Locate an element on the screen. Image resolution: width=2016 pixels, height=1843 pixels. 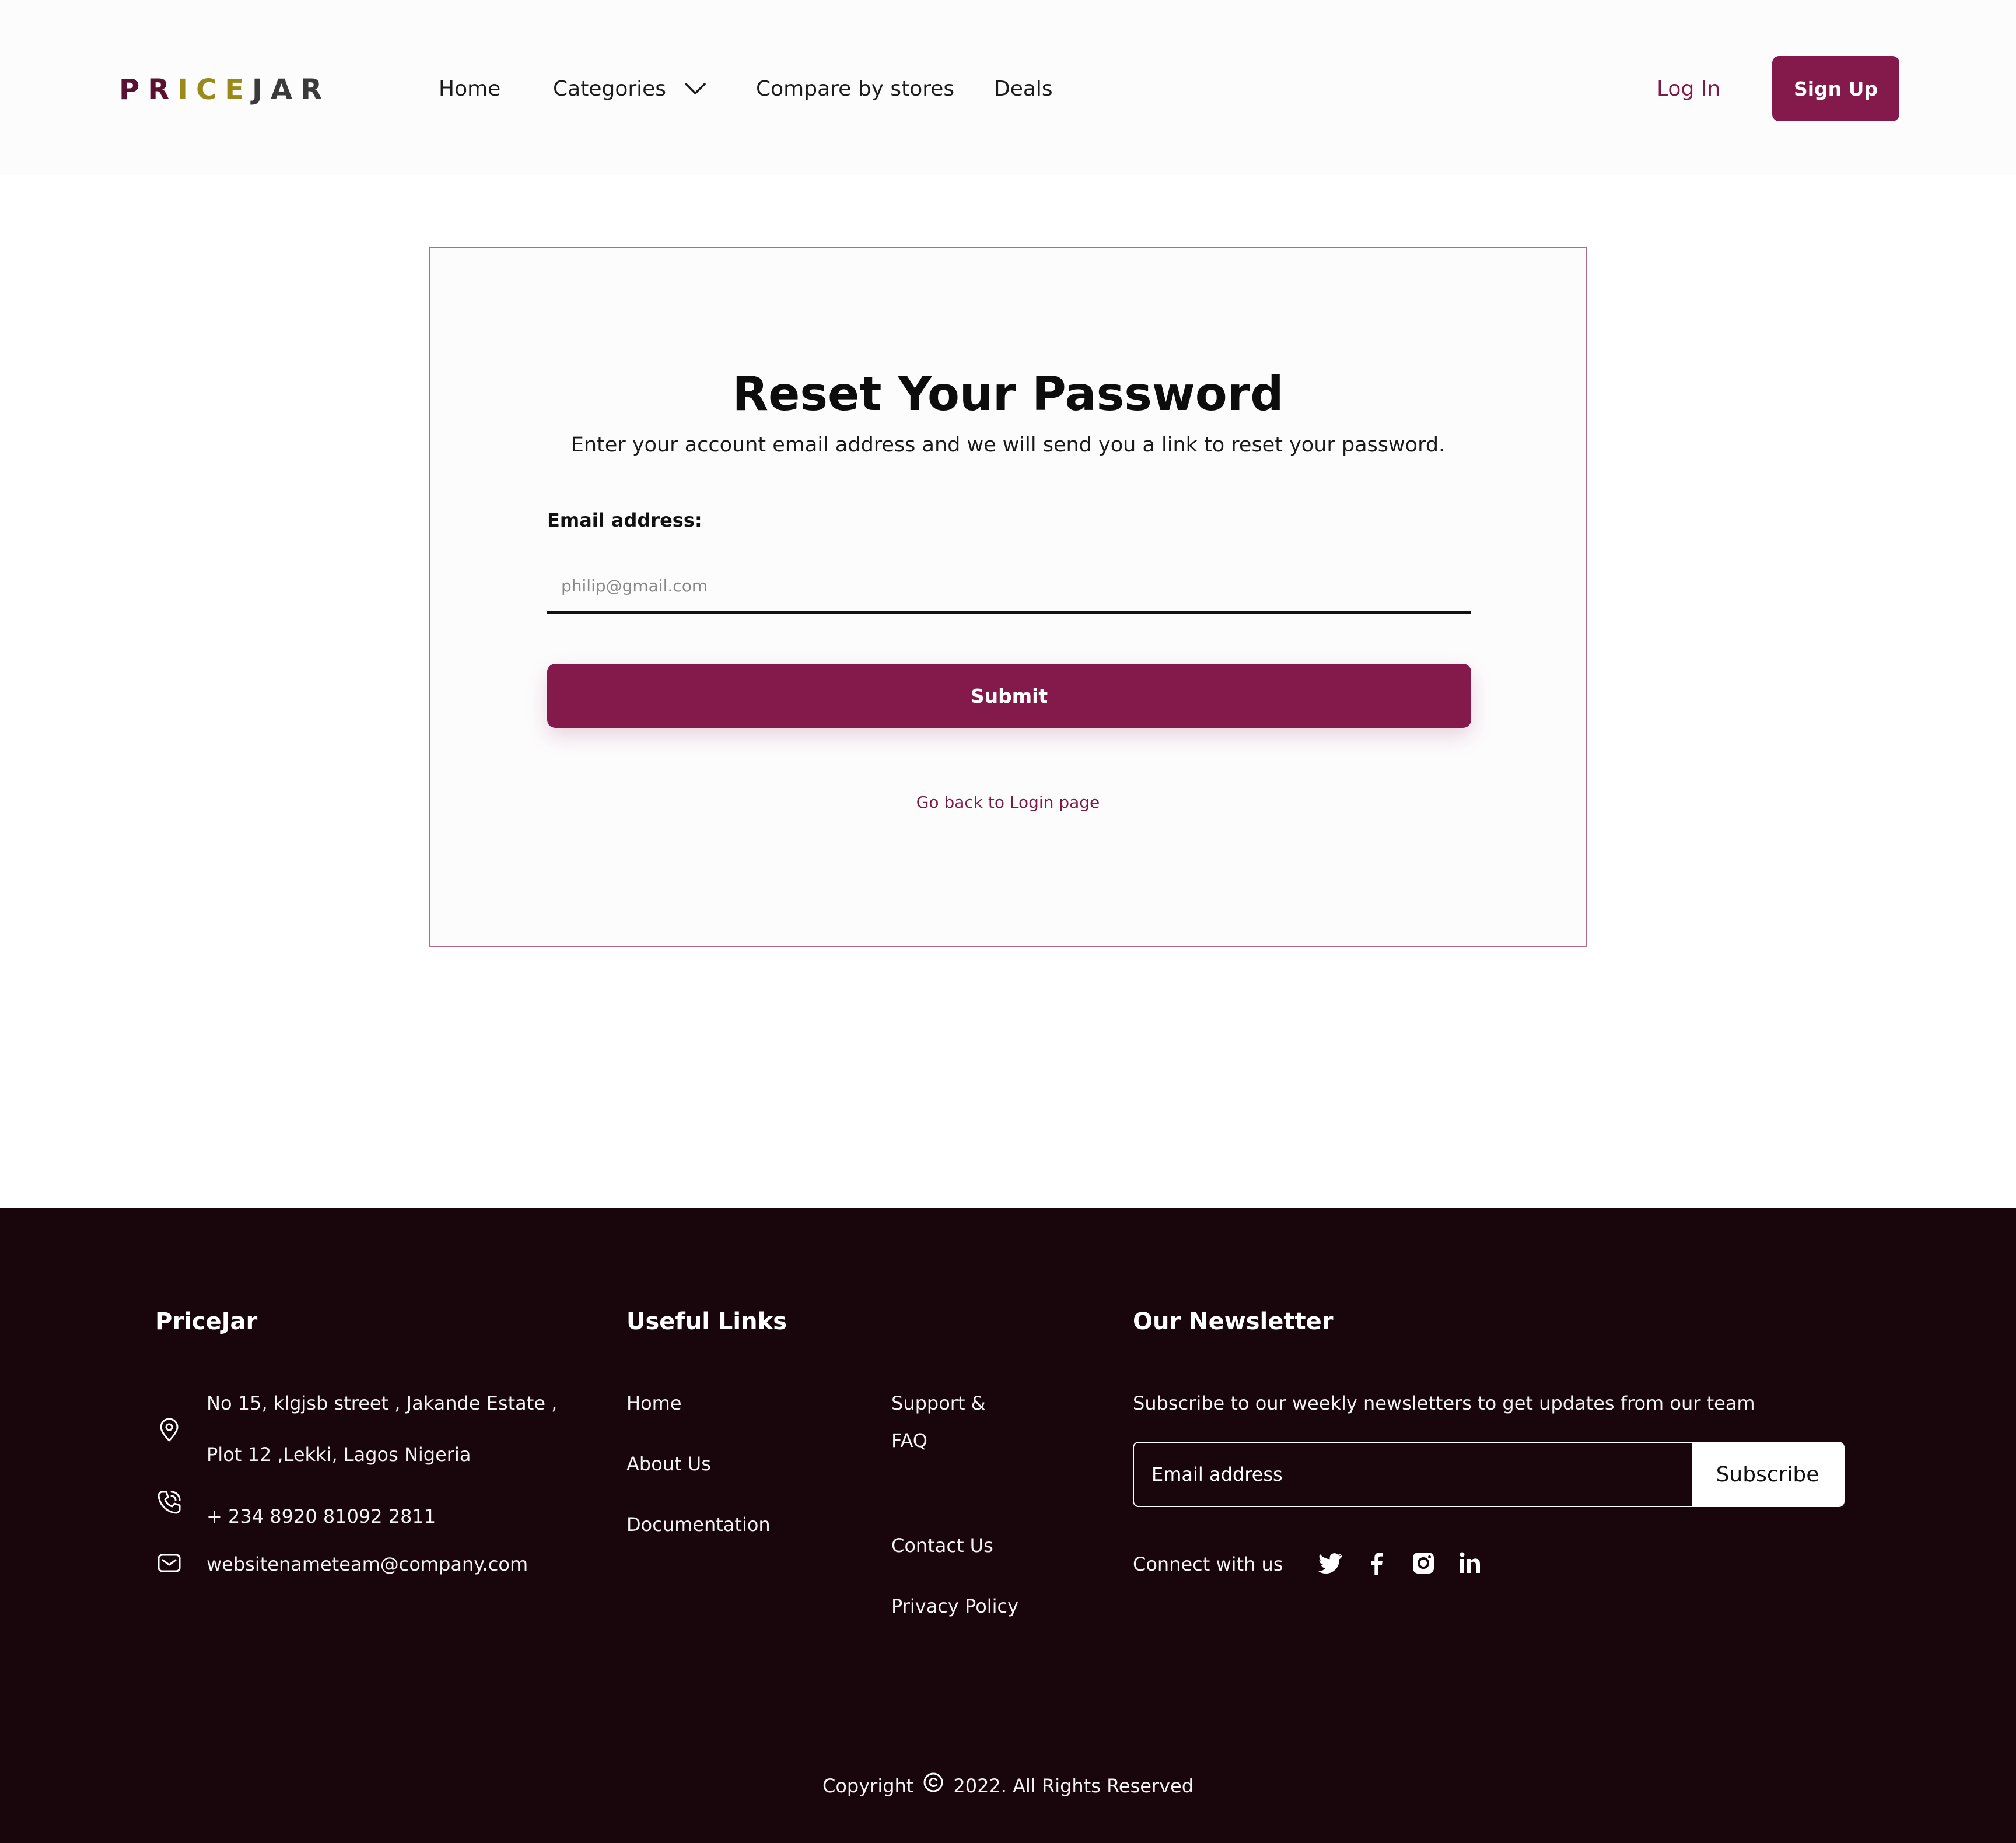
footer-link-contact: Contact Us is located at coordinates (942, 1546).